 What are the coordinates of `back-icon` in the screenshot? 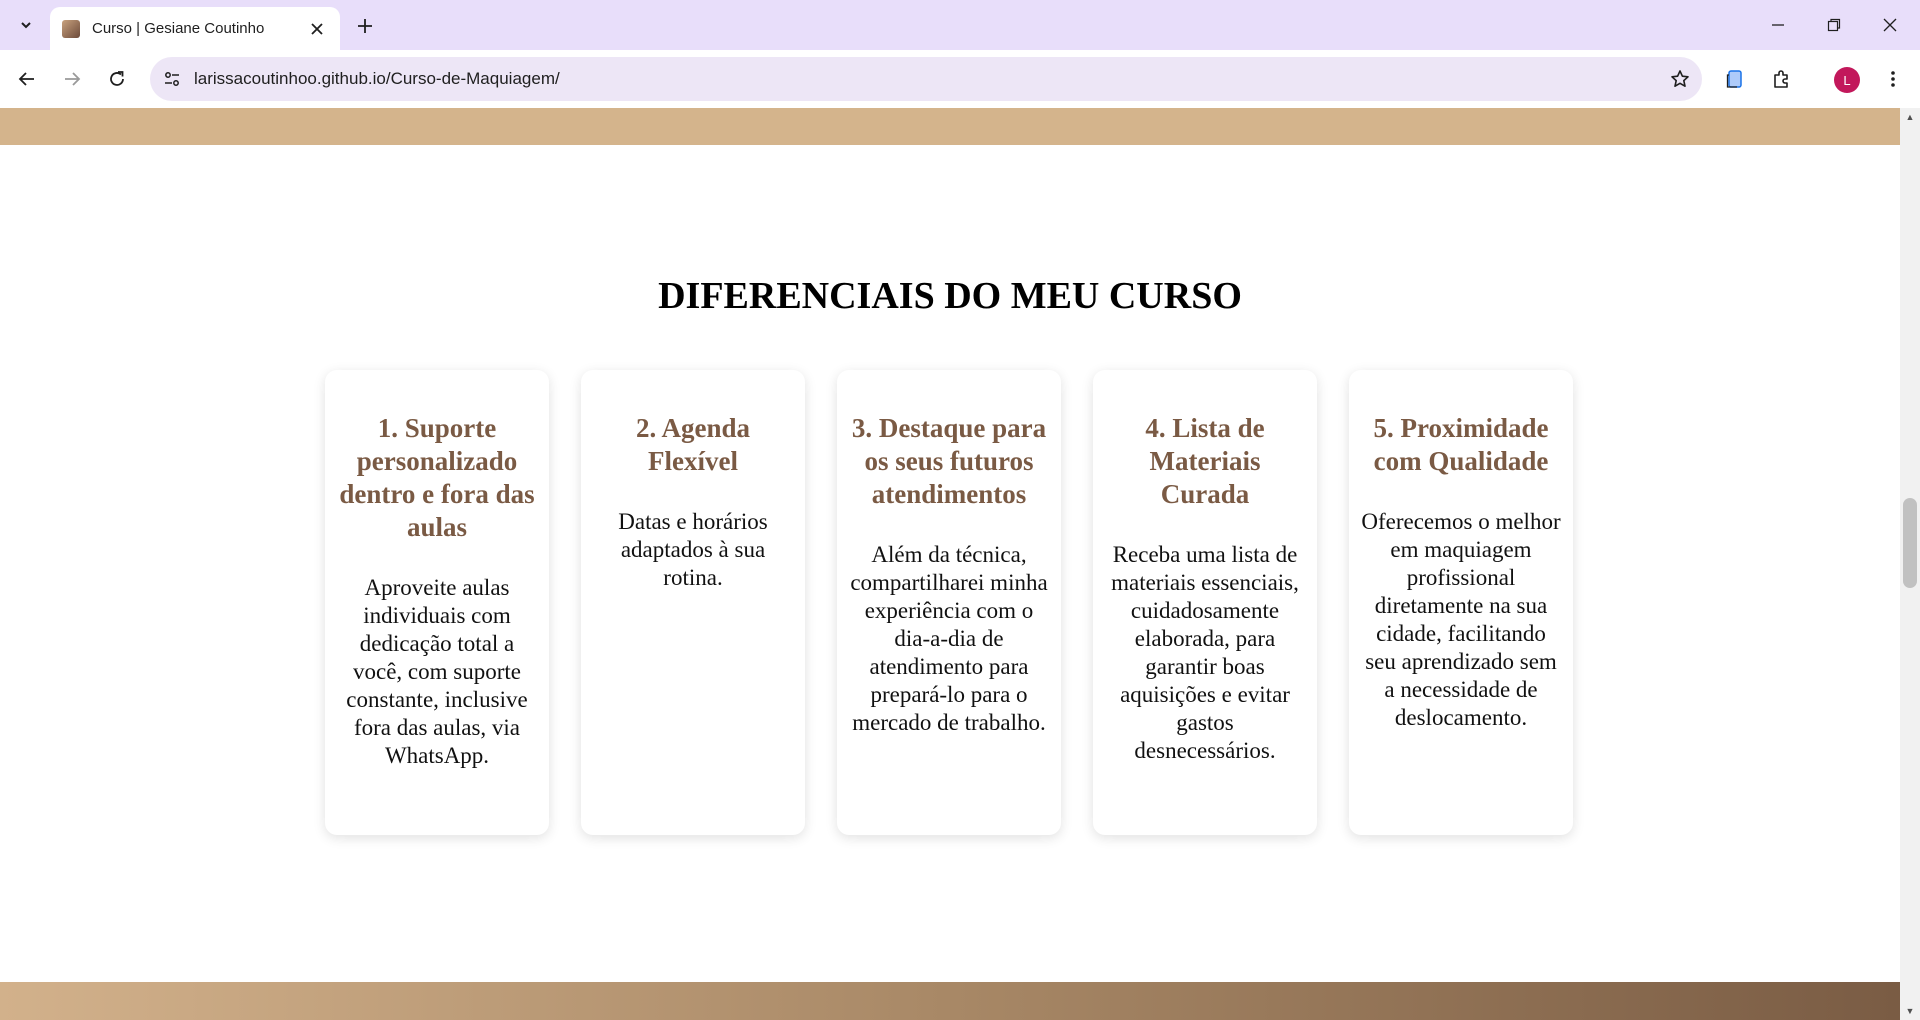 It's located at (27, 79).